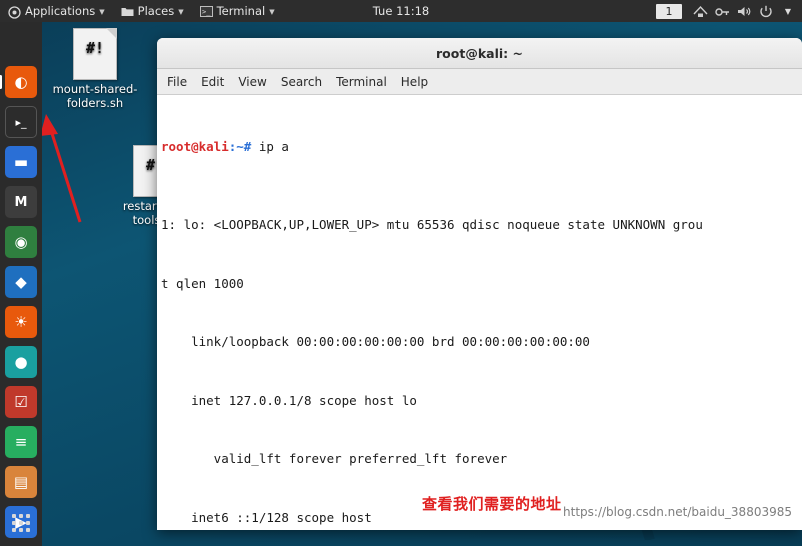 Image resolution: width=802 pixels, height=546 pixels. I want to click on text-editor-icon: ≡, so click(21, 442).